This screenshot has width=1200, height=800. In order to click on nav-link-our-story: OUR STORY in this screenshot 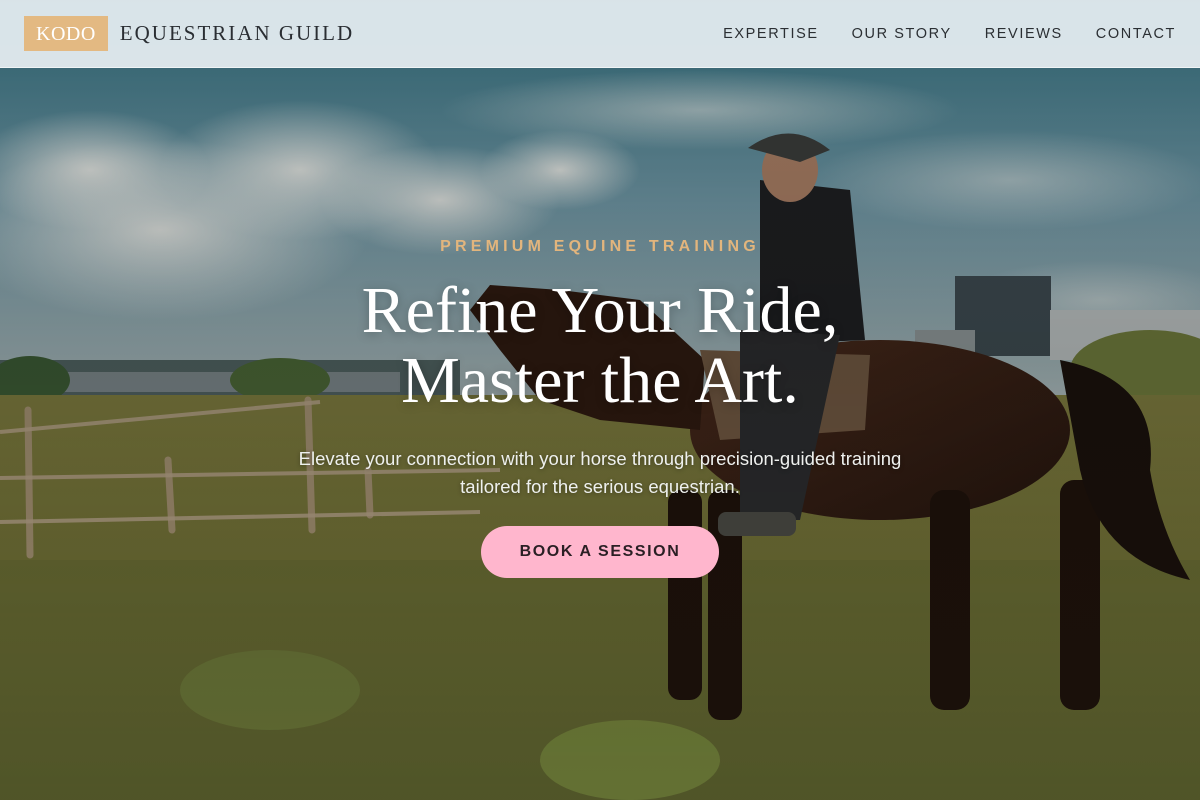, I will do `click(902, 34)`.